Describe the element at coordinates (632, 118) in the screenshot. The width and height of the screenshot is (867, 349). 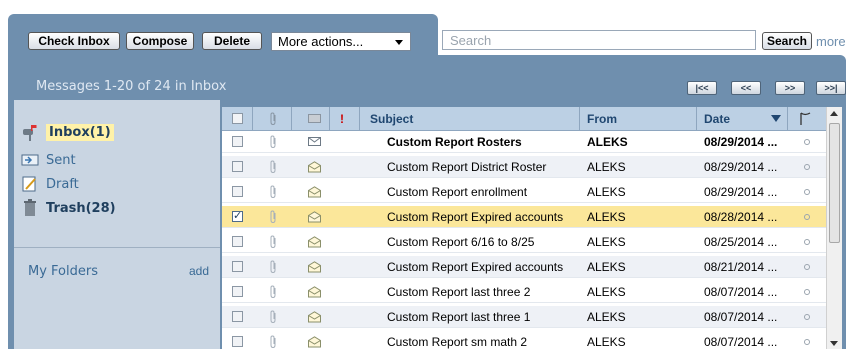
I see `from-header: From` at that location.